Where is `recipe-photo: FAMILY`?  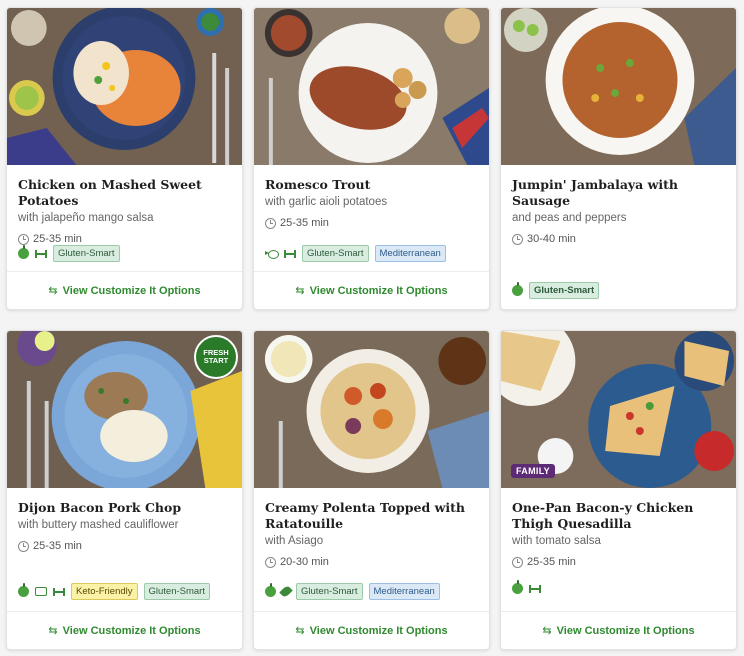 recipe-photo: FAMILY is located at coordinates (618, 409).